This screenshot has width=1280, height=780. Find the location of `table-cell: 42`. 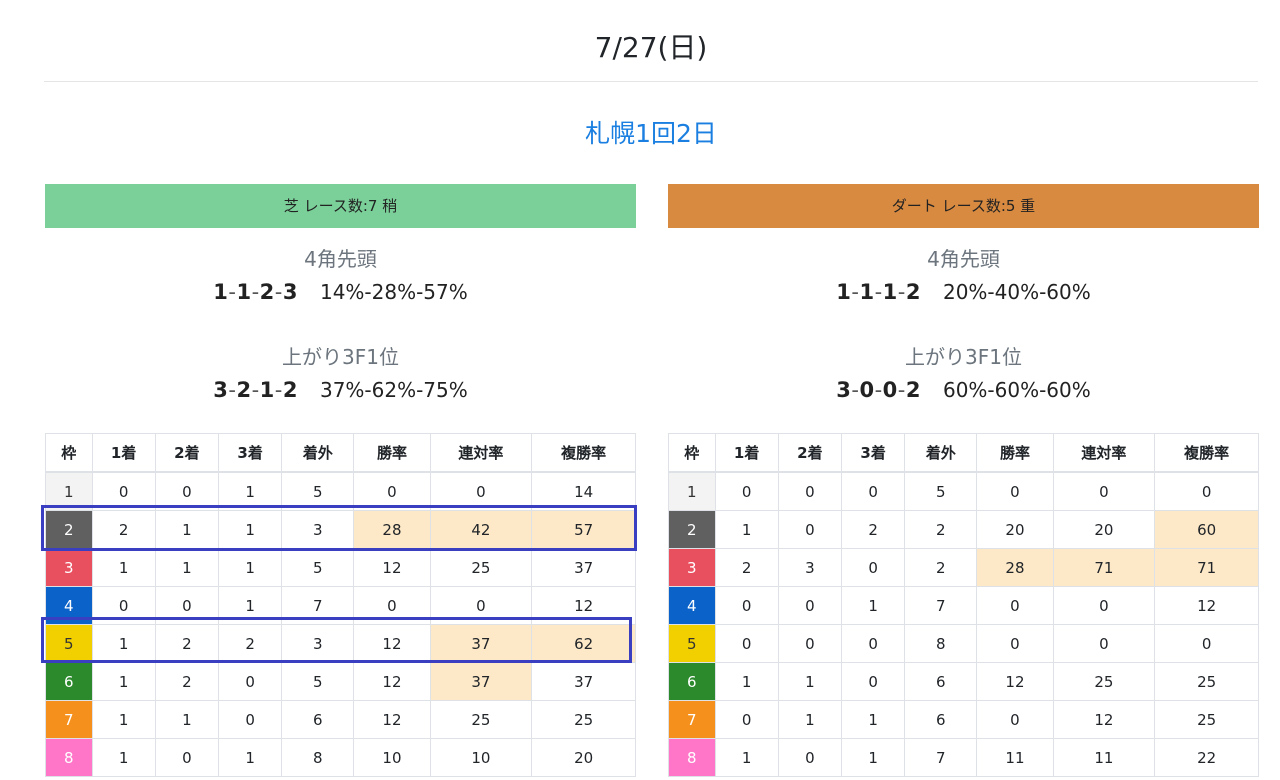

table-cell: 42 is located at coordinates (481, 529).